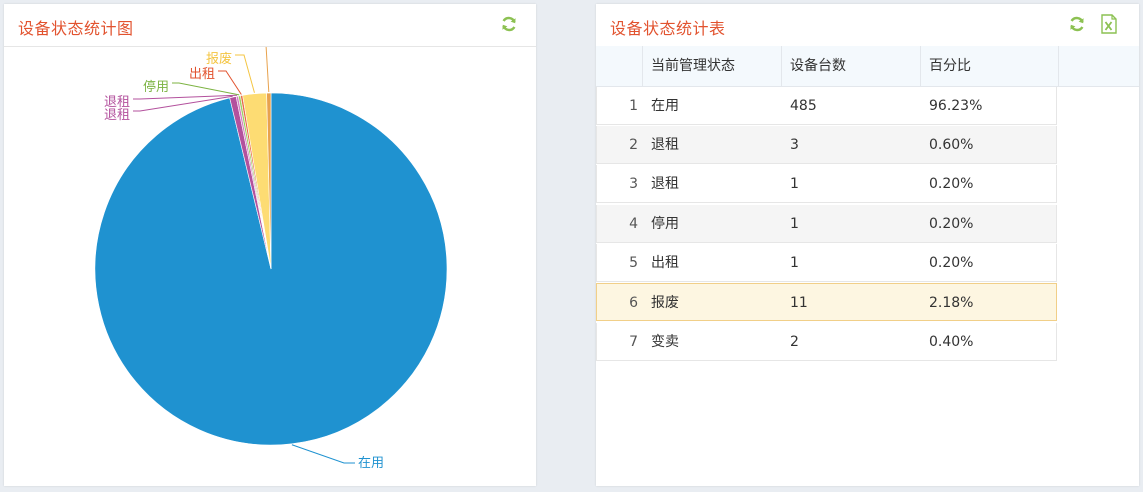  I want to click on row-index: 3, so click(633, 184).